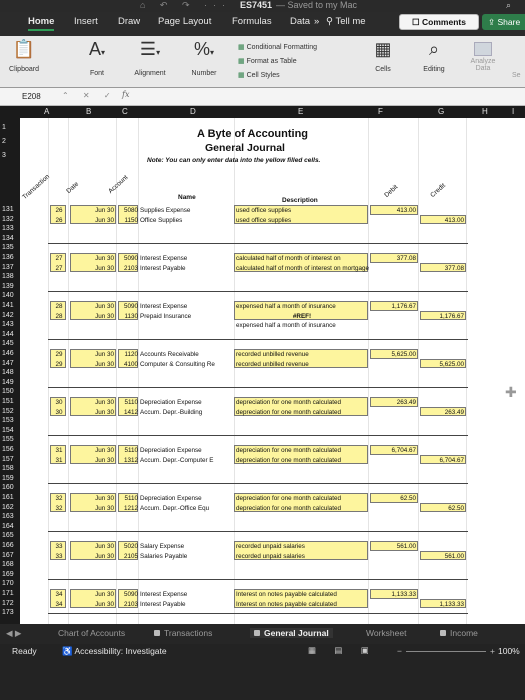  I want to click on column-header: F, so click(380, 111).